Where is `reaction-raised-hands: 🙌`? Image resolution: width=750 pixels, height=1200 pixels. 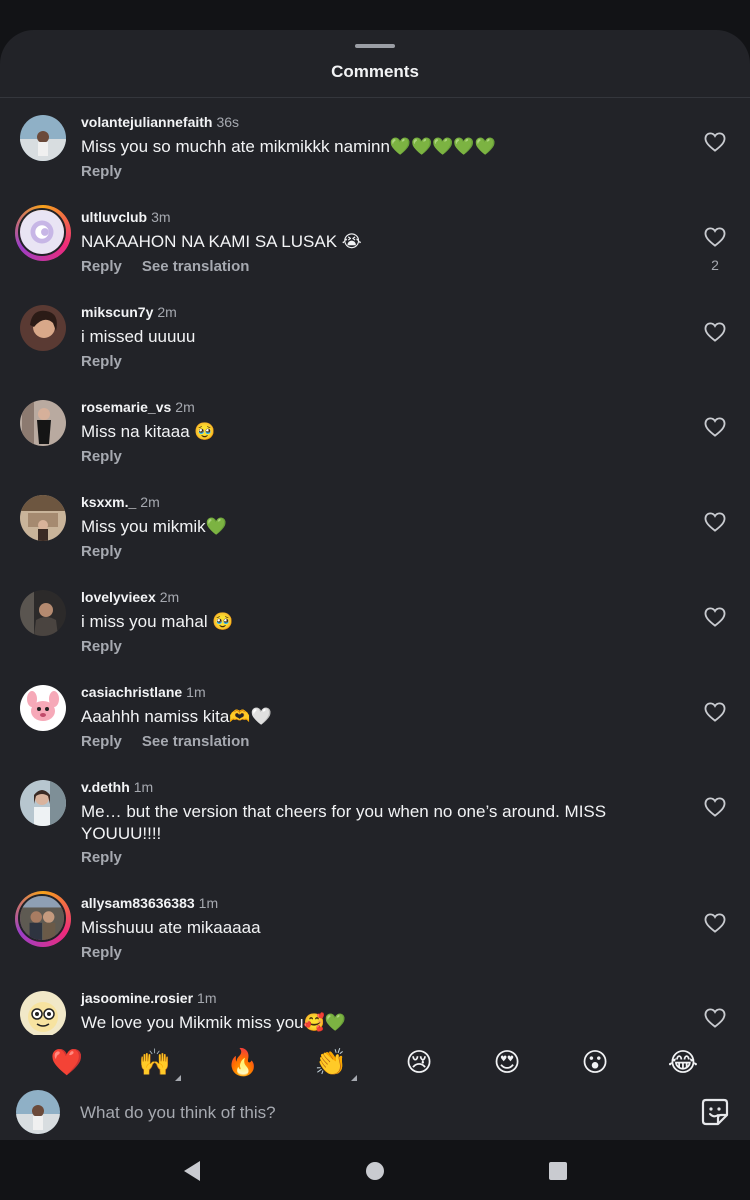
reaction-raised-hands: 🙌 is located at coordinates (158, 1064).